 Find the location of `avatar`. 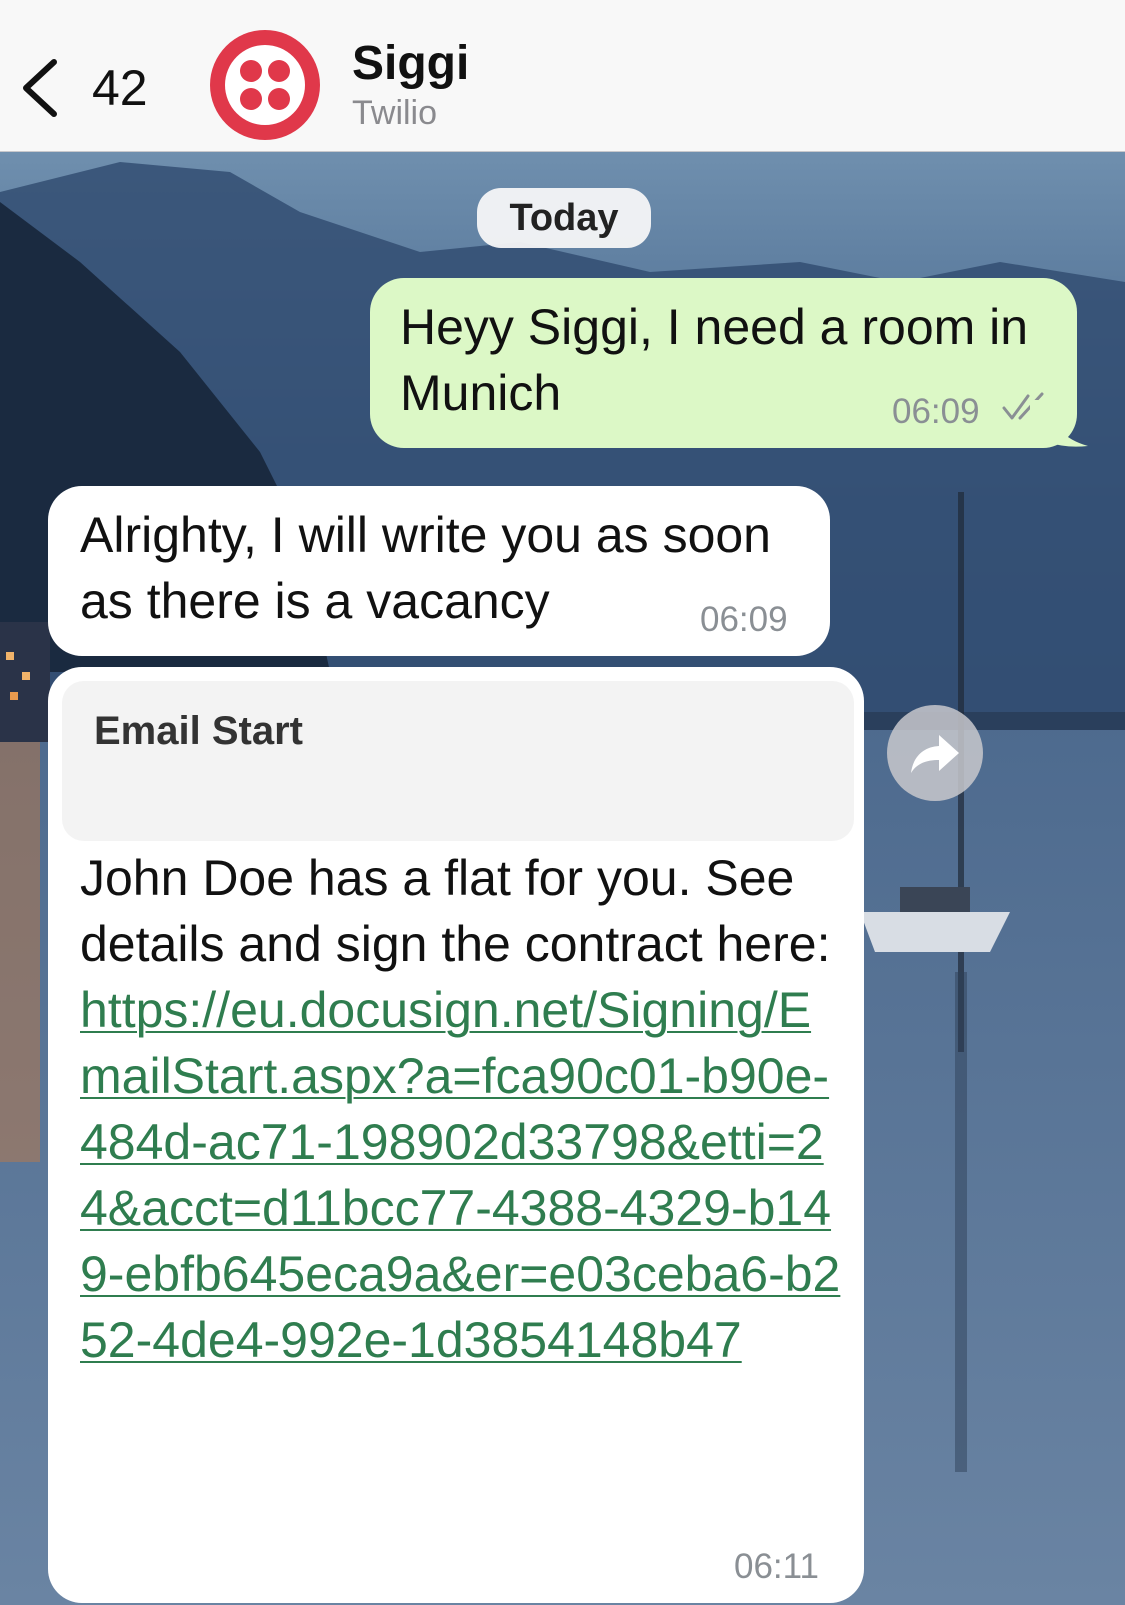

avatar is located at coordinates (265, 85).